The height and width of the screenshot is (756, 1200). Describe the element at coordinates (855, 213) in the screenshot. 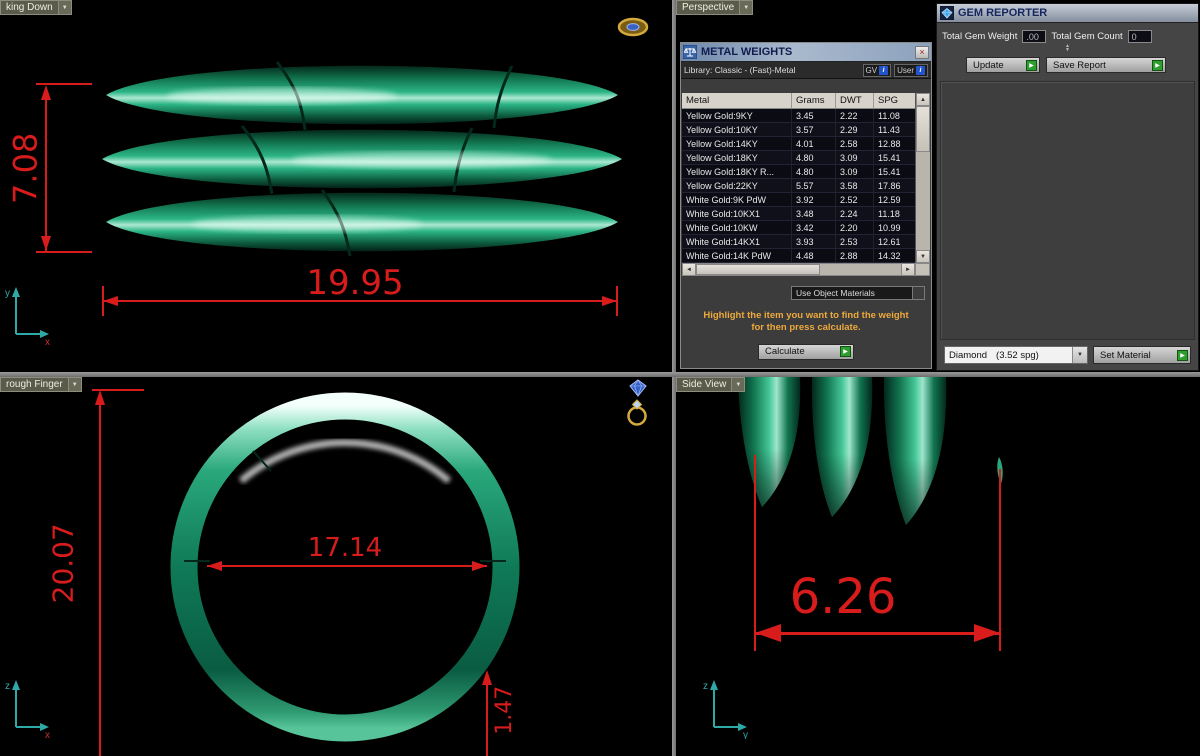

I see `cell-dwt: 2.24` at that location.